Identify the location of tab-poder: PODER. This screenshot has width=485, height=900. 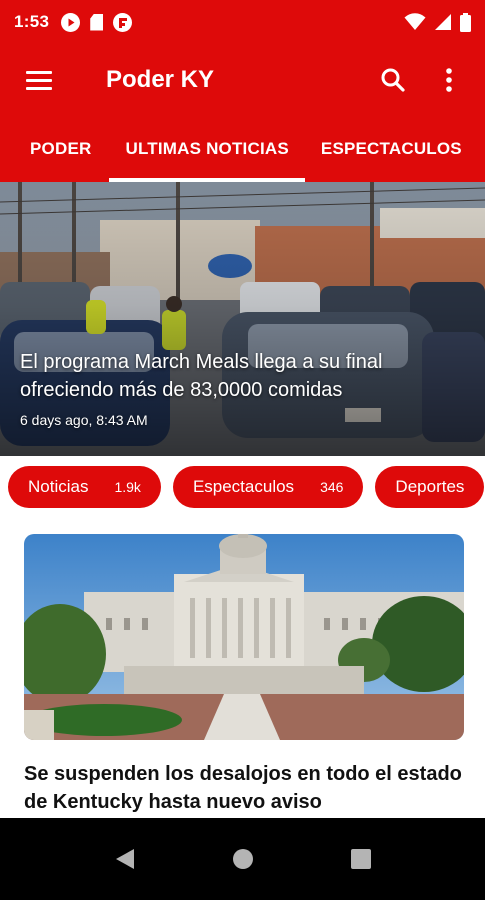
(60, 149).